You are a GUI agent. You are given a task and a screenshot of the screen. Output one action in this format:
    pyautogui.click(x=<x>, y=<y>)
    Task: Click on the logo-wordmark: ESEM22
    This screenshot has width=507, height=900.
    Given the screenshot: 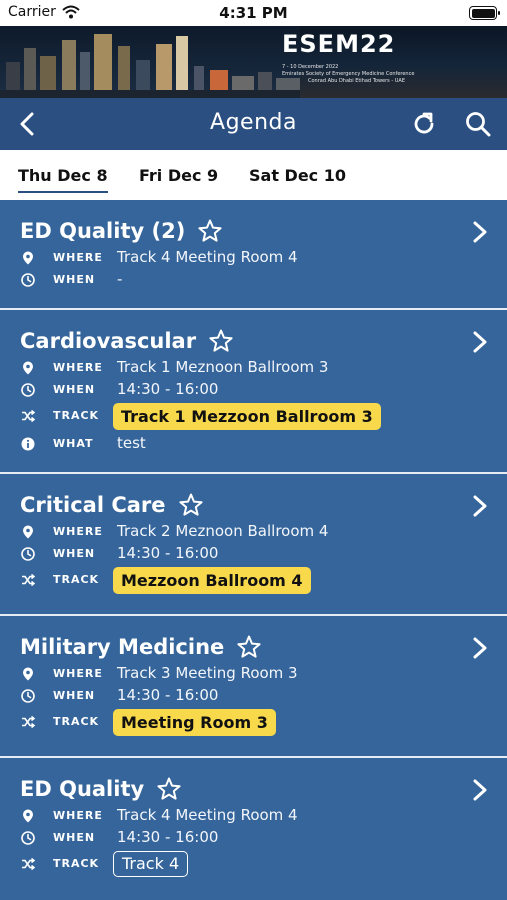 What is the action you would take?
    pyautogui.click(x=339, y=44)
    